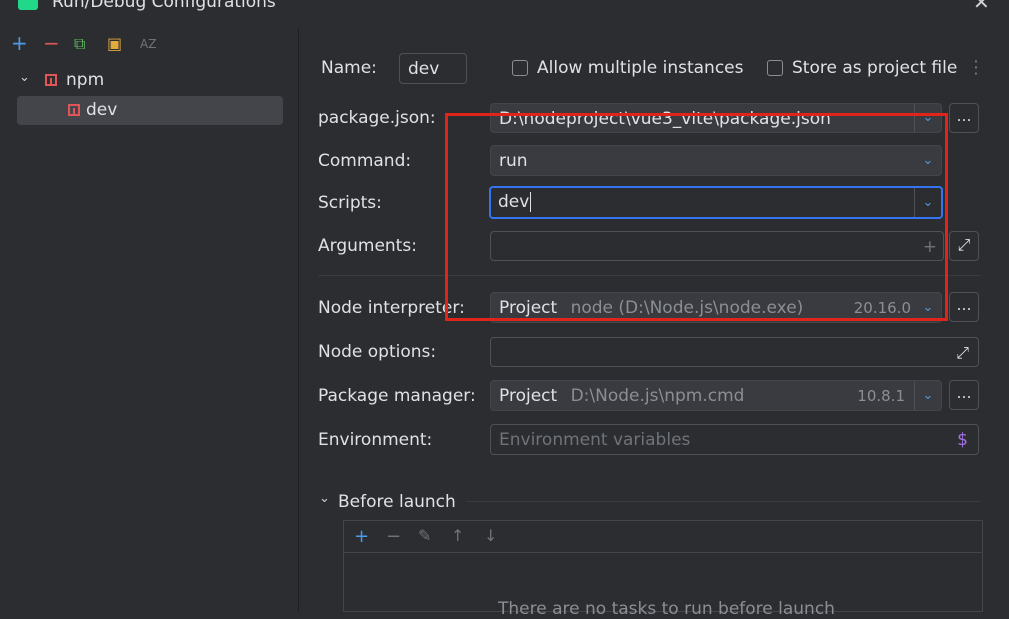  Describe the element at coordinates (85, 80) in the screenshot. I see `tree-group-npm: npm` at that location.